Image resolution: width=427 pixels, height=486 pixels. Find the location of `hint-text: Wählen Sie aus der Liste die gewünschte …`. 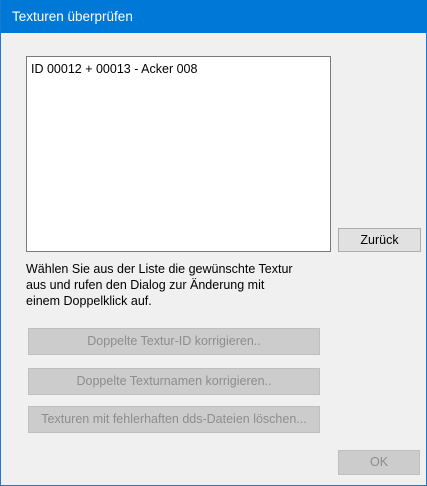

hint-text: Wählen Sie aus der Liste die gewünschte … is located at coordinates (159, 285).